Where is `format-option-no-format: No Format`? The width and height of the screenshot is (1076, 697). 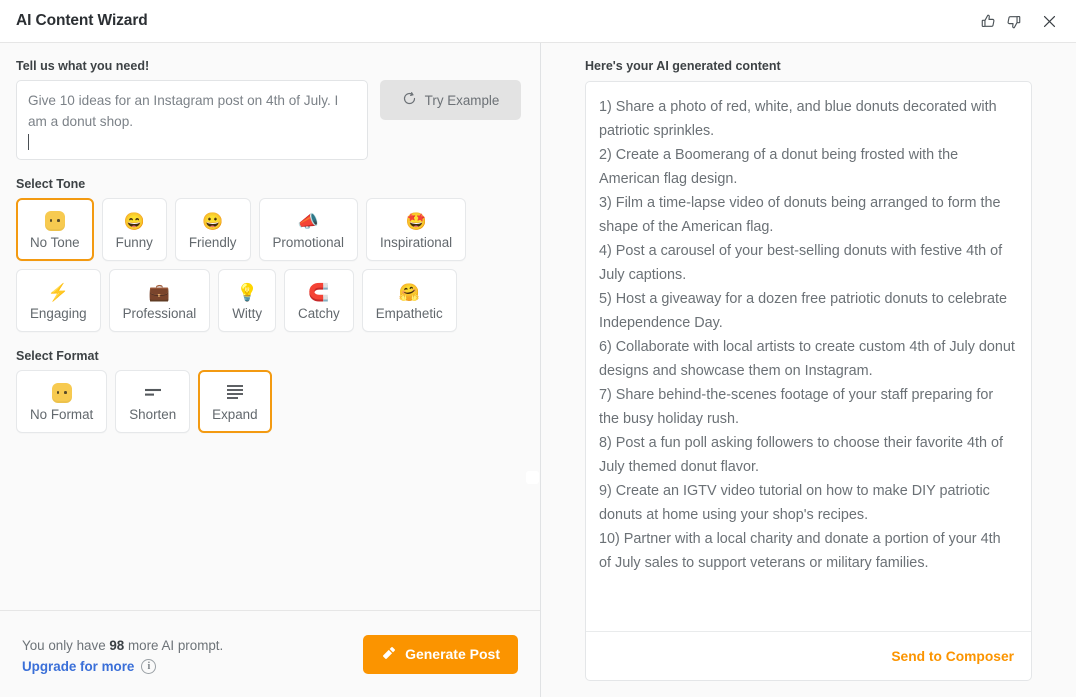 format-option-no-format: No Format is located at coordinates (62, 401).